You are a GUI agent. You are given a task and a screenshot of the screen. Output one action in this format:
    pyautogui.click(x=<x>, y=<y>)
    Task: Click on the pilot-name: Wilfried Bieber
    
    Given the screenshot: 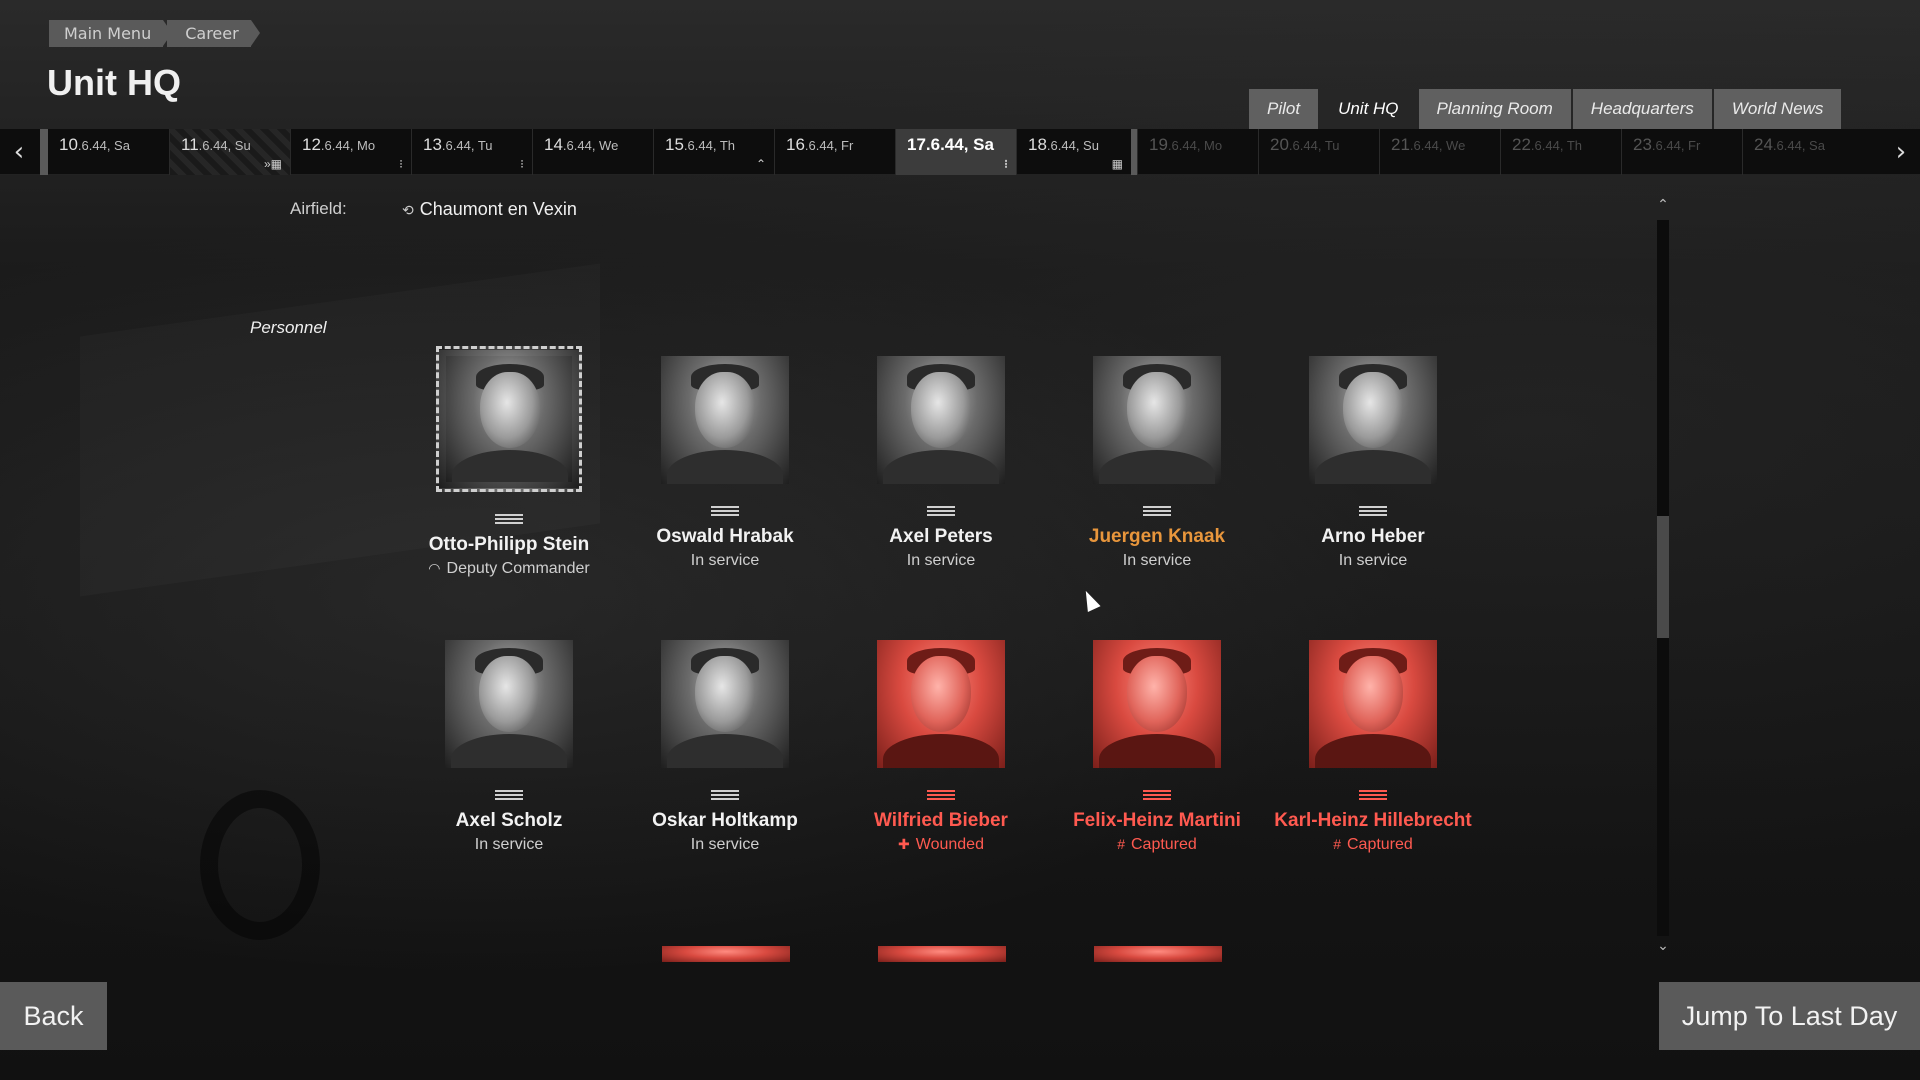 What is the action you would take?
    pyautogui.click(x=941, y=820)
    